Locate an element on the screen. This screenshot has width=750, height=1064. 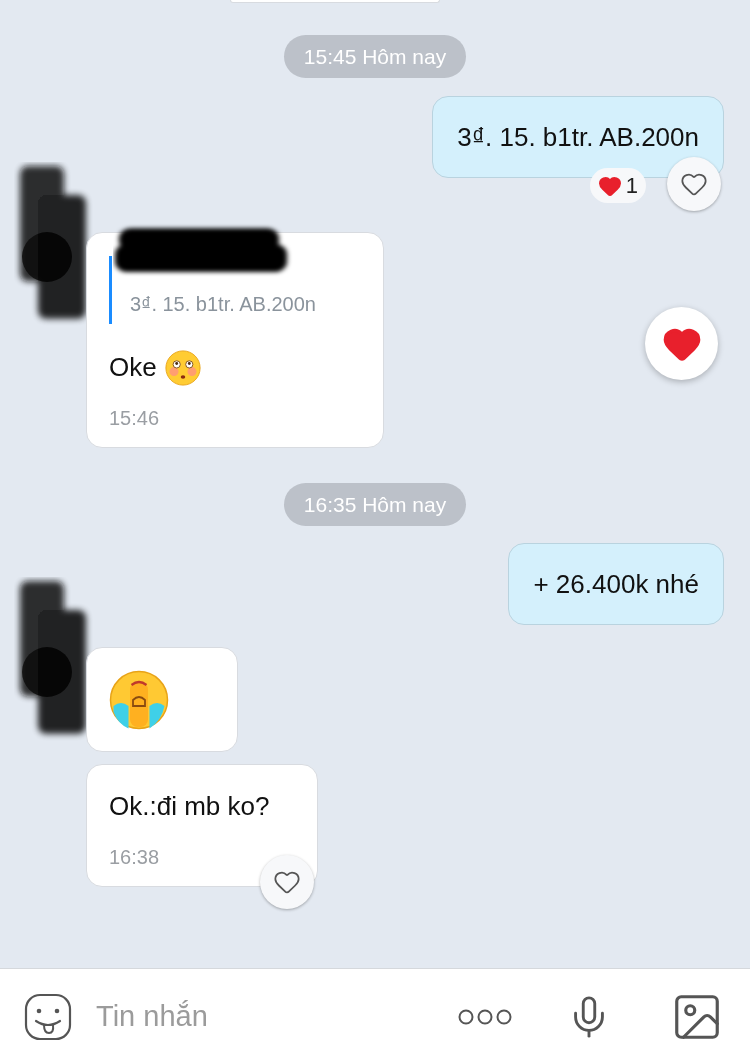
message-time: 15:46 is located at coordinates (135, 418).